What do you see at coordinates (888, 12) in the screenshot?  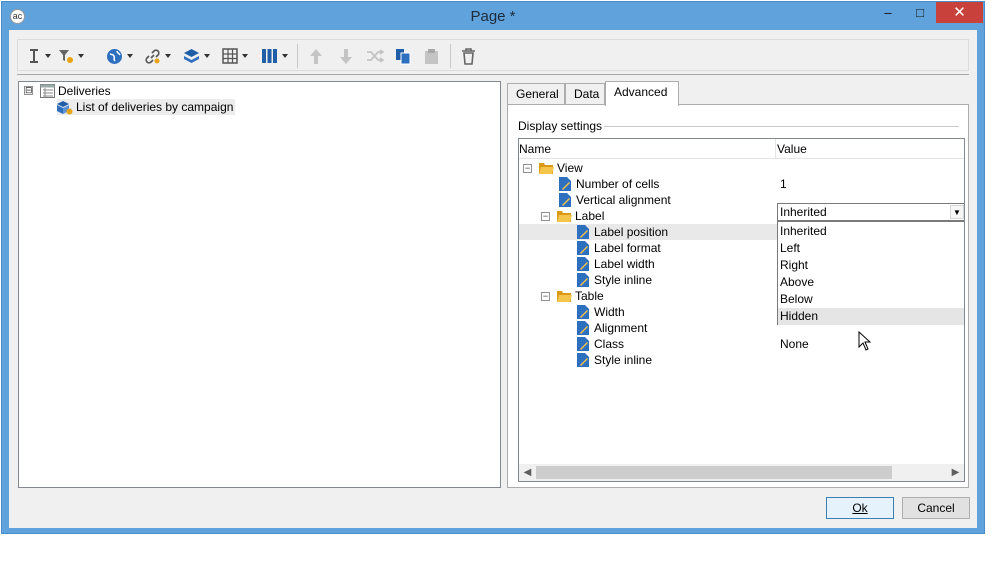 I see `minimize-button: –` at bounding box center [888, 12].